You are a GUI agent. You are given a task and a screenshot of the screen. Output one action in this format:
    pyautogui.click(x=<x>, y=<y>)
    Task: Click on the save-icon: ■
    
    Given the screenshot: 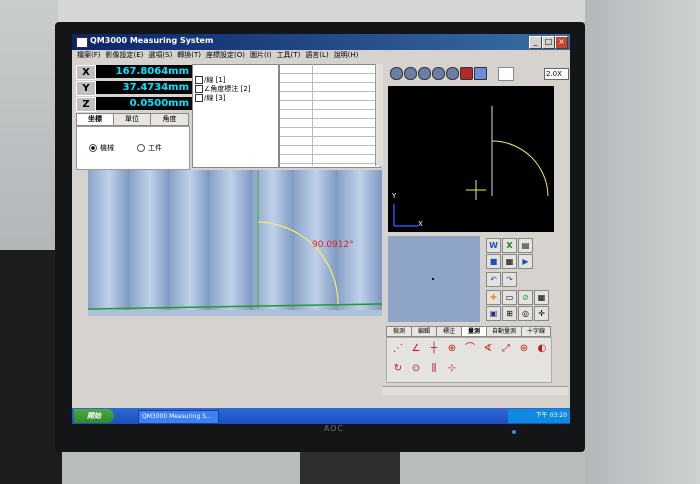 What is the action you would take?
    pyautogui.click(x=493, y=261)
    